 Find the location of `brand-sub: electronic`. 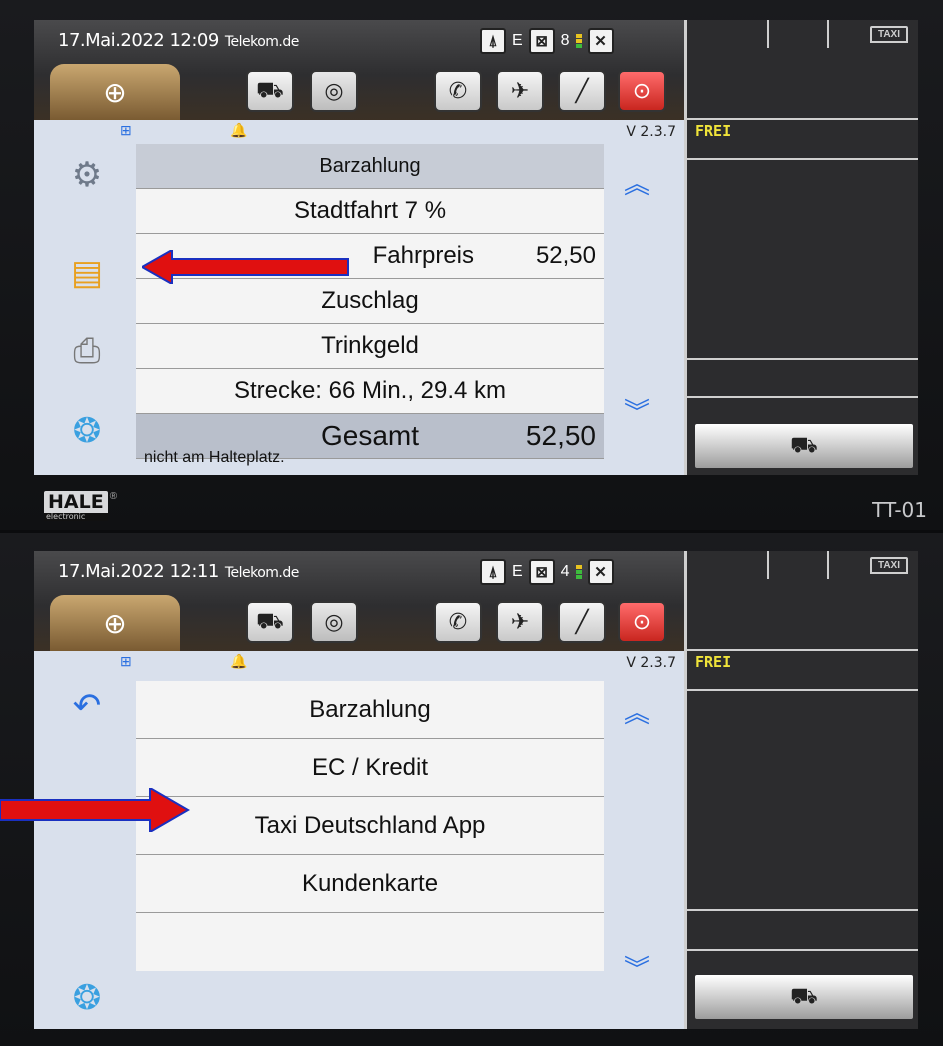

brand-sub: electronic is located at coordinates (76, 517).